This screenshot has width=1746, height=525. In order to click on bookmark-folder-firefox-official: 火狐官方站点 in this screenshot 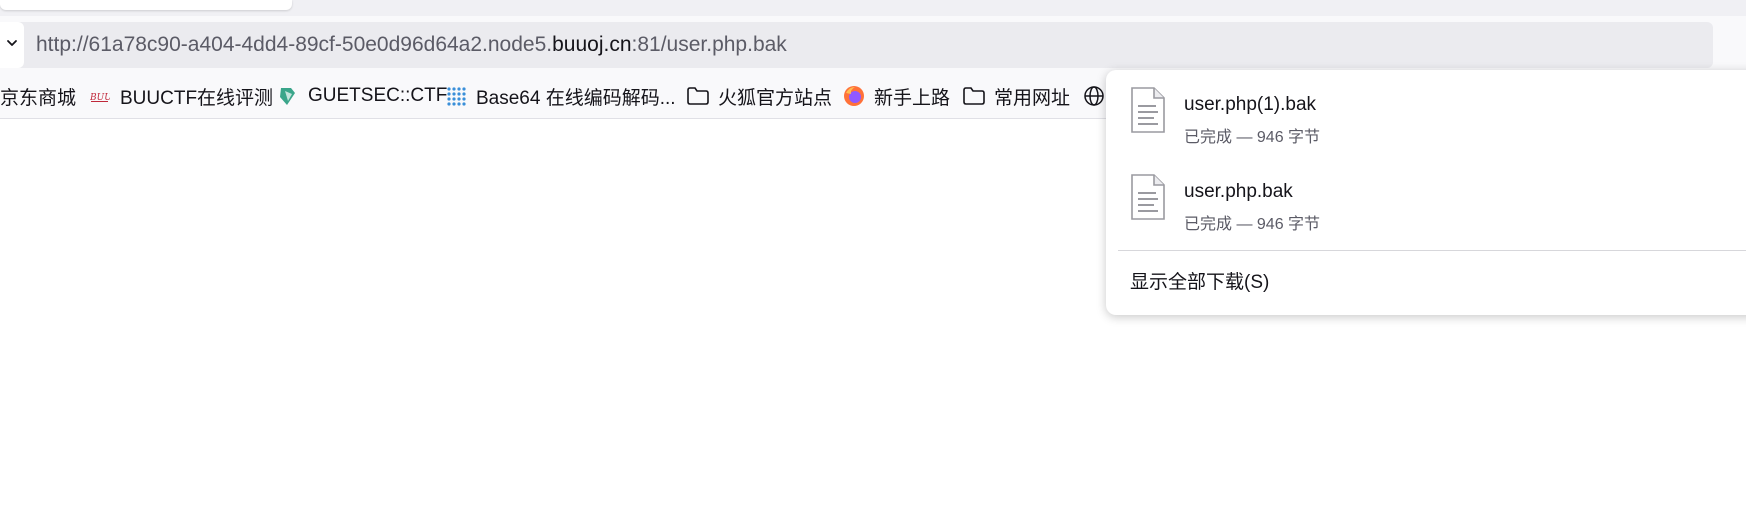, I will do `click(759, 96)`.